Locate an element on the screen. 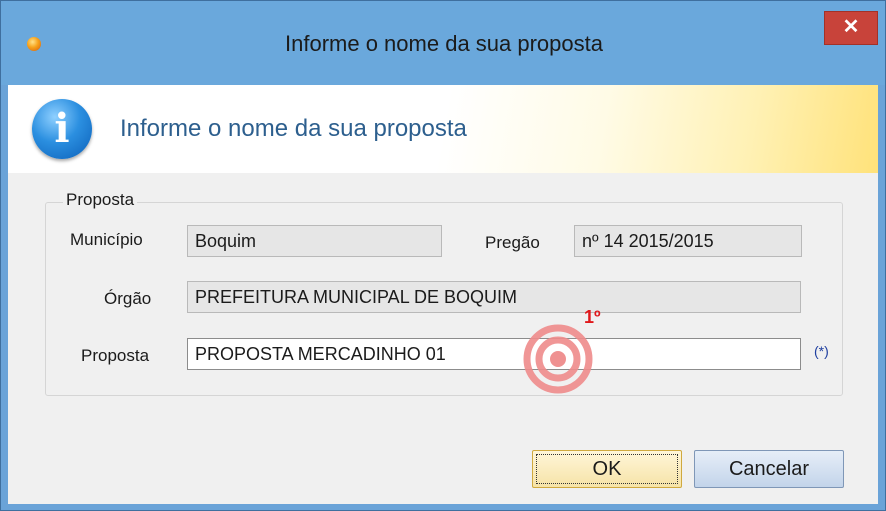 The width and height of the screenshot is (886, 511). window-title: Informe o nome da sua proposta is located at coordinates (444, 43).